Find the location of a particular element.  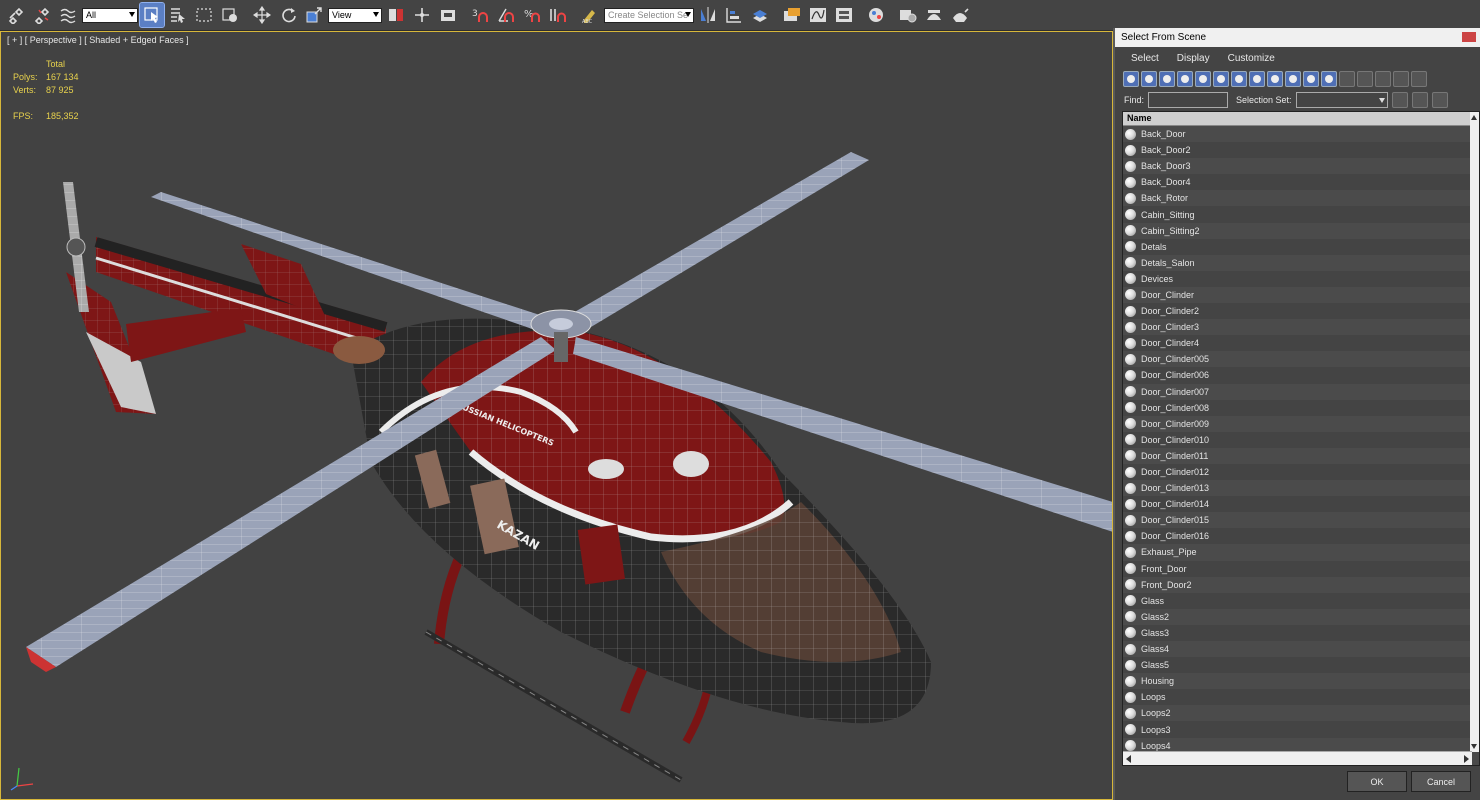

find-input is located at coordinates (1188, 100).